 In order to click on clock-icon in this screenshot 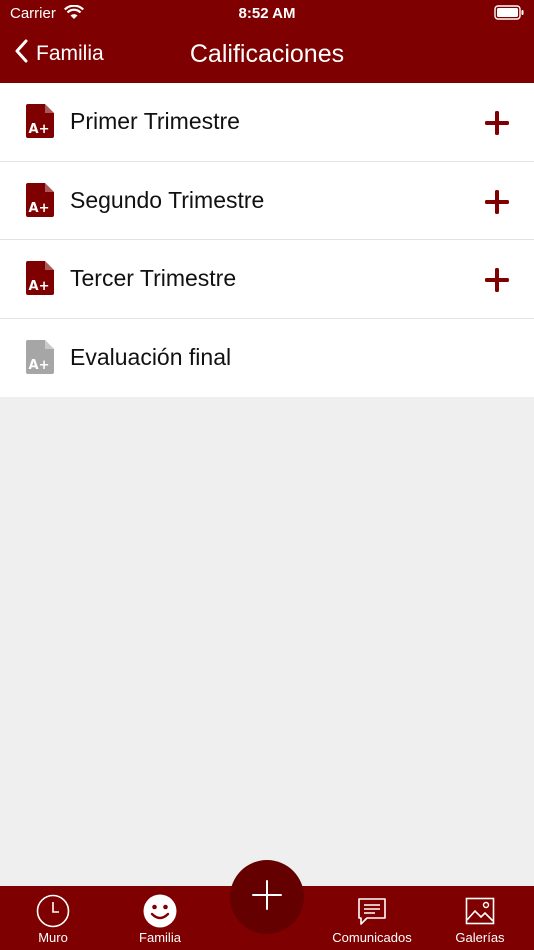, I will do `click(53, 911)`.